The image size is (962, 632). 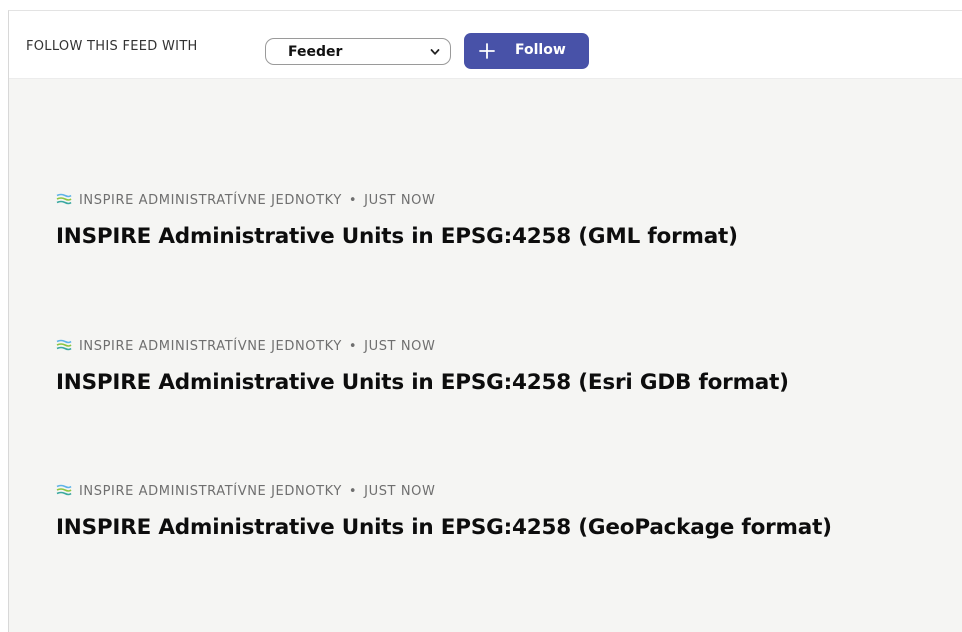 What do you see at coordinates (540, 50) in the screenshot?
I see `follow-button-label: Follow` at bounding box center [540, 50].